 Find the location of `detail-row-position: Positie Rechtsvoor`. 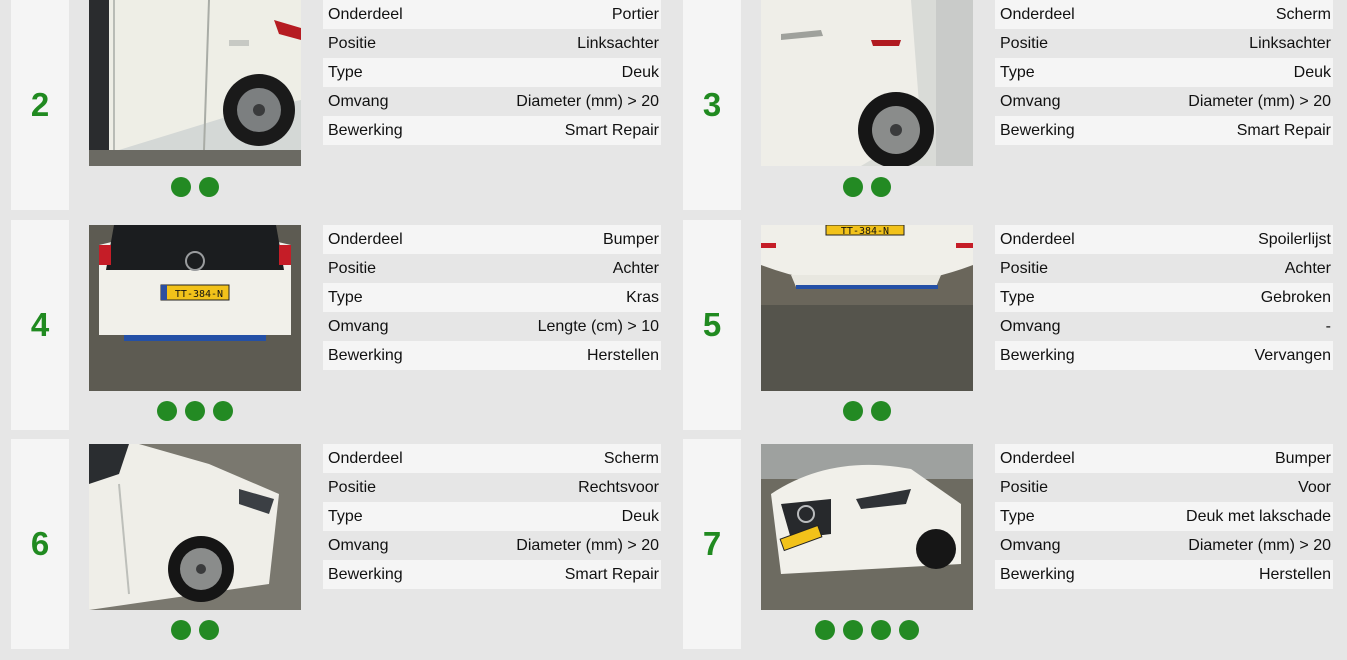

detail-row-position: Positie Rechtsvoor is located at coordinates (492, 487).